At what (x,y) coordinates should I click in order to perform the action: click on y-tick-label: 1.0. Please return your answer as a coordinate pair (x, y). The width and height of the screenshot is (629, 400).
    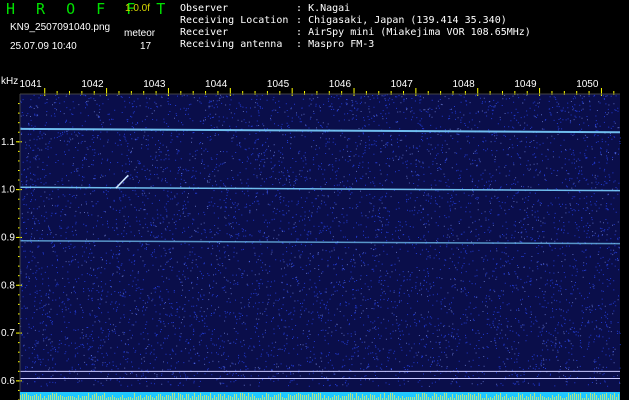
    Looking at the image, I should click on (8, 190).